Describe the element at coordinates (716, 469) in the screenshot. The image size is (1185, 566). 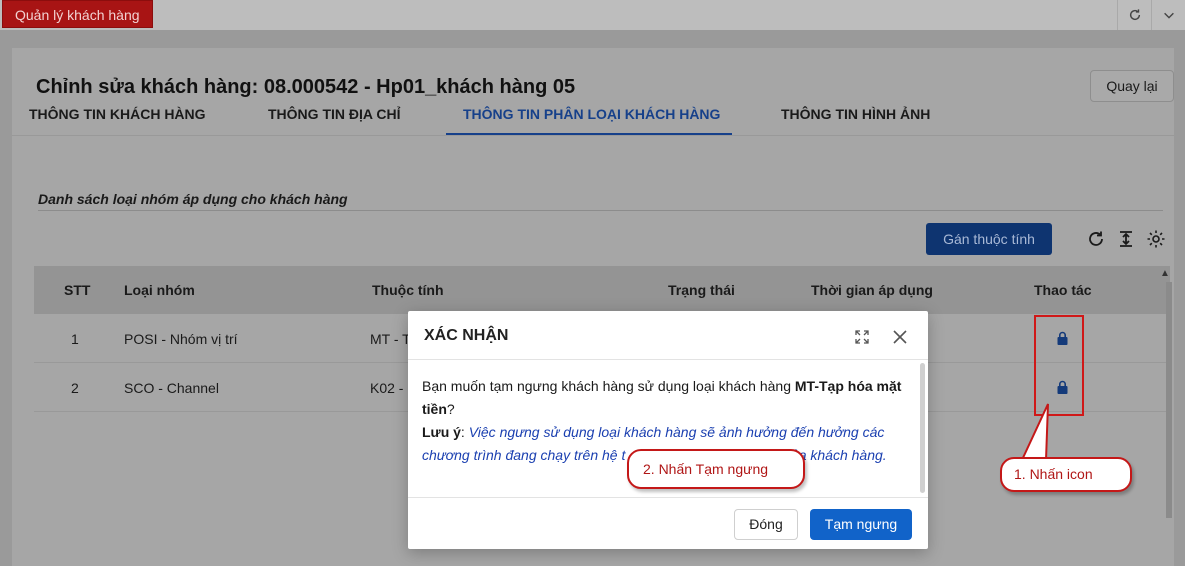
I see `annotation-step-2: 2. Nhấn Tạm ngưng` at that location.